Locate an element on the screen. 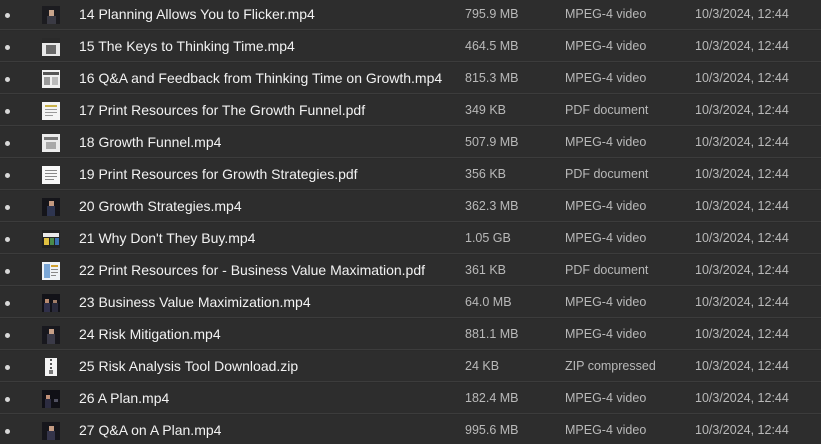  file-name: 24 Risk Mitigation.mp4 is located at coordinates (150, 334).